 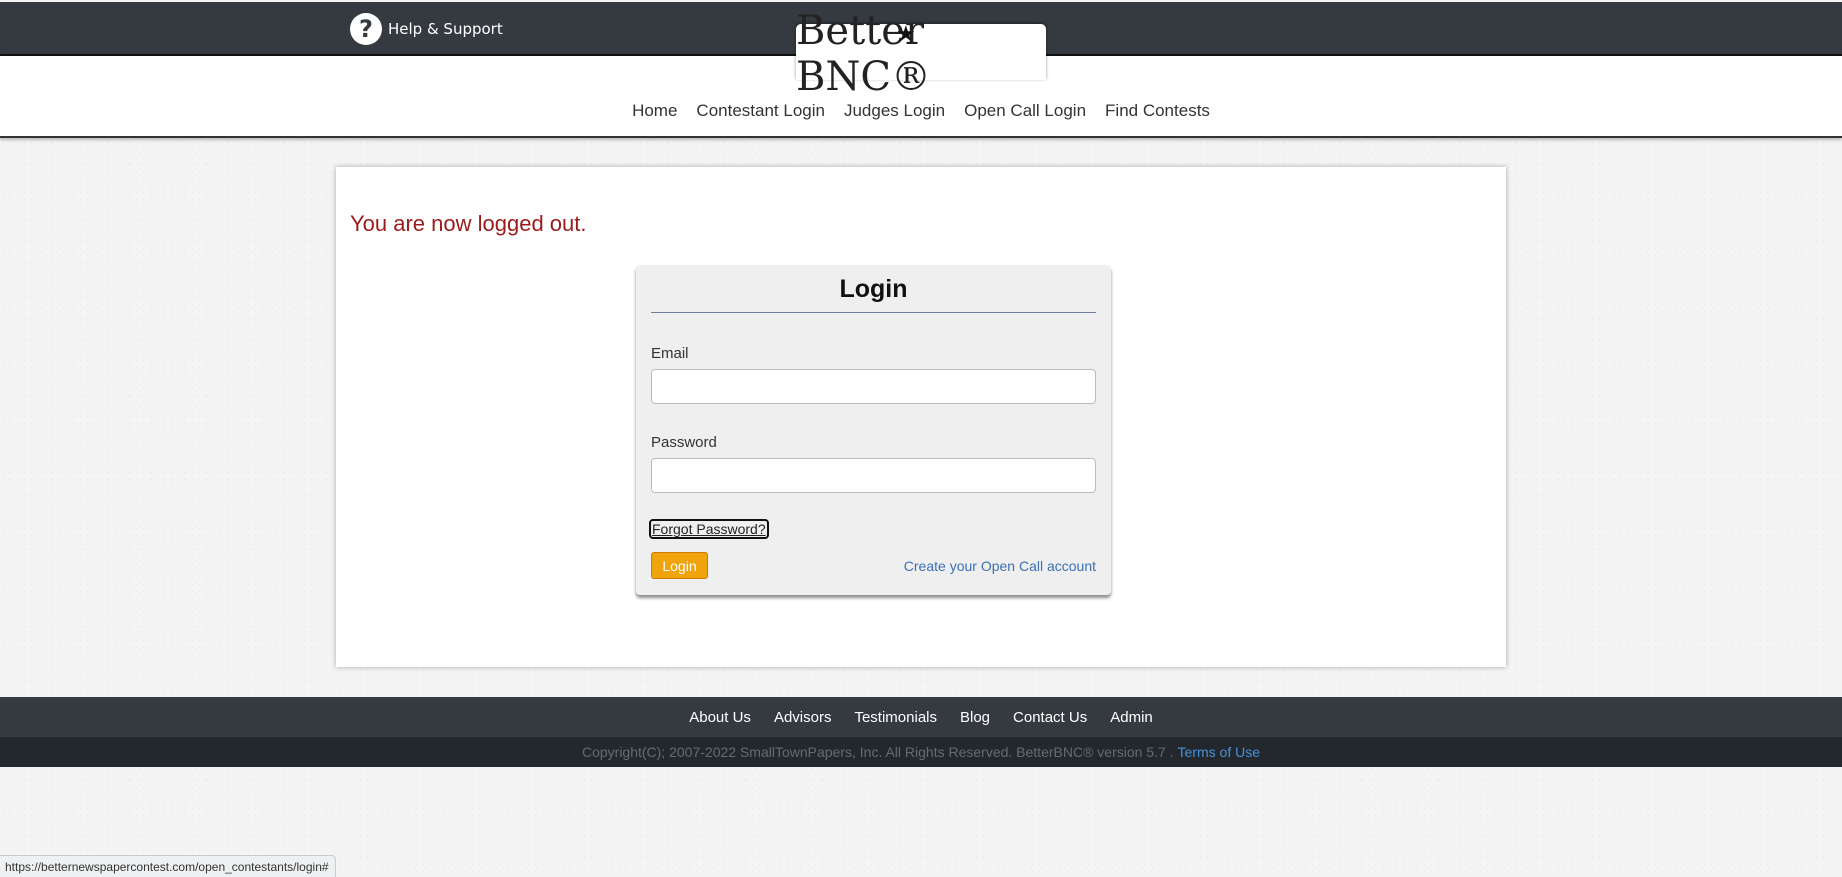 What do you see at coordinates (684, 442) in the screenshot?
I see `password-label: Password` at bounding box center [684, 442].